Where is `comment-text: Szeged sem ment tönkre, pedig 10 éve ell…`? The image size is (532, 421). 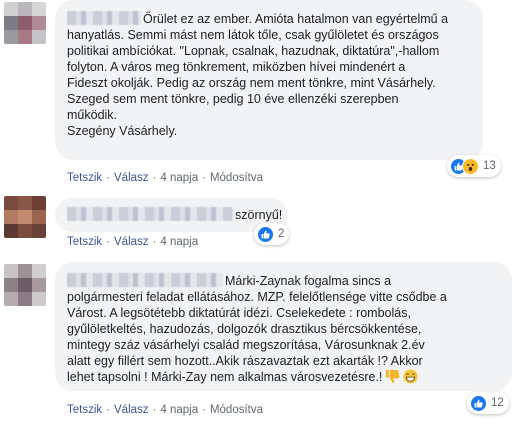
comment-text: Szeged sem ment tönkre, pedig 10 éve ell… is located at coordinates (233, 99).